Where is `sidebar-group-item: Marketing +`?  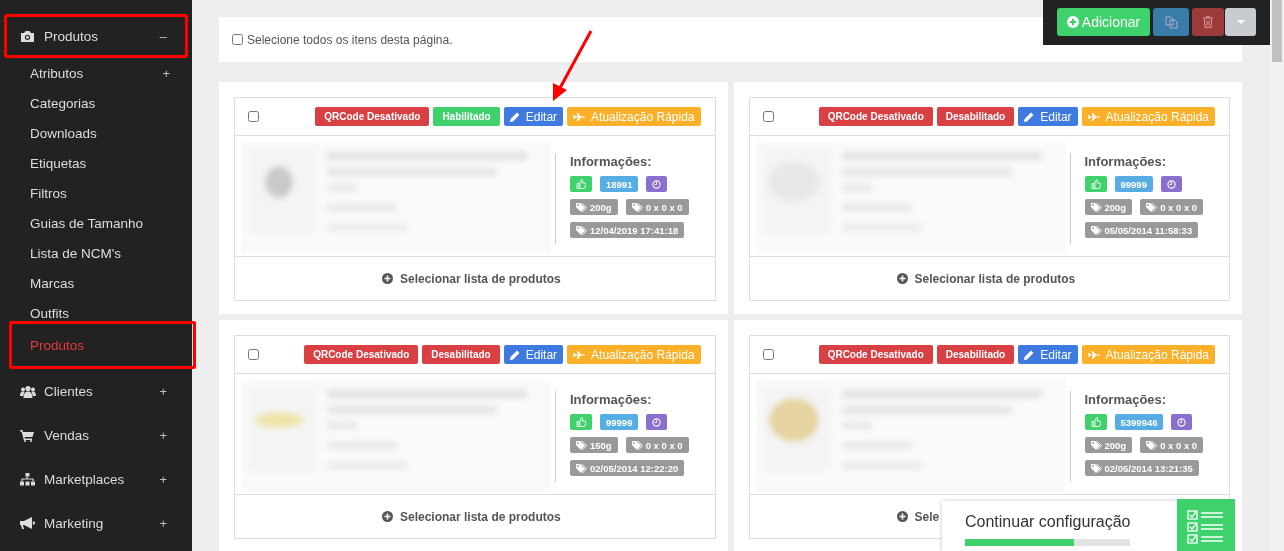
sidebar-group-item: Marketing + is located at coordinates (96, 523).